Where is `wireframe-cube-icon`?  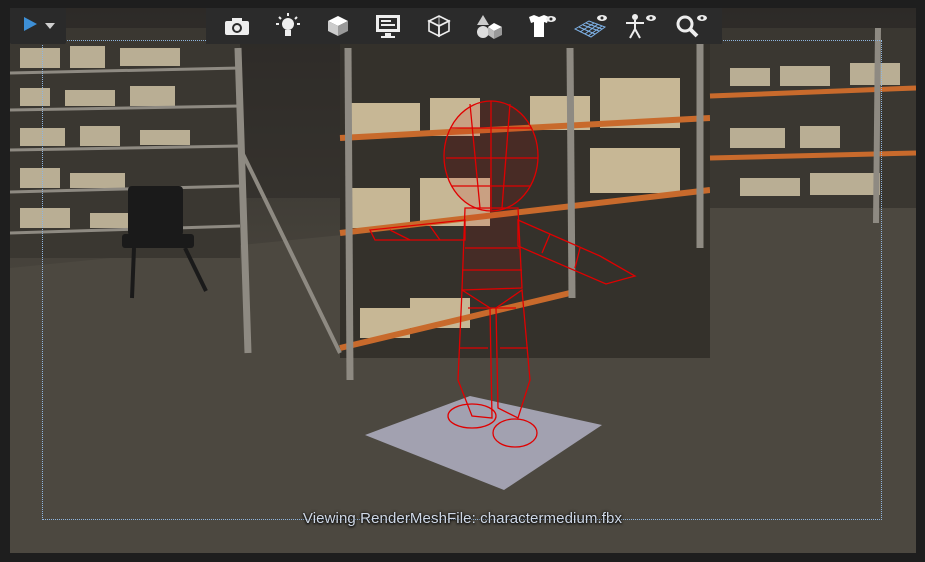 wireframe-cube-icon is located at coordinates (438, 26).